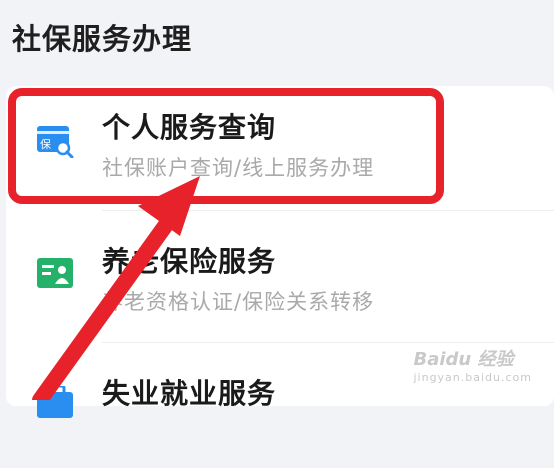 The height and width of the screenshot is (468, 554). Describe the element at coordinates (116, 288) in the screenshot. I see `red-arrow-annotation` at that location.